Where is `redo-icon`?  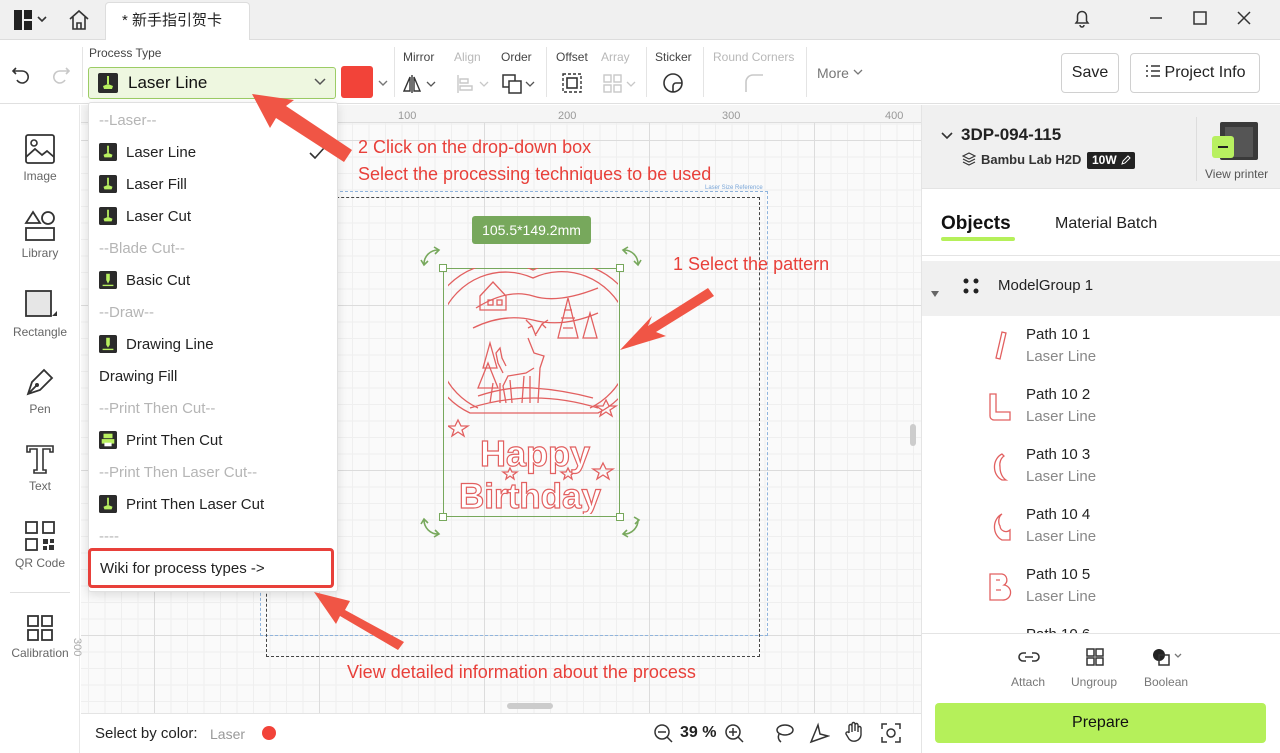
redo-icon is located at coordinates (61, 74).